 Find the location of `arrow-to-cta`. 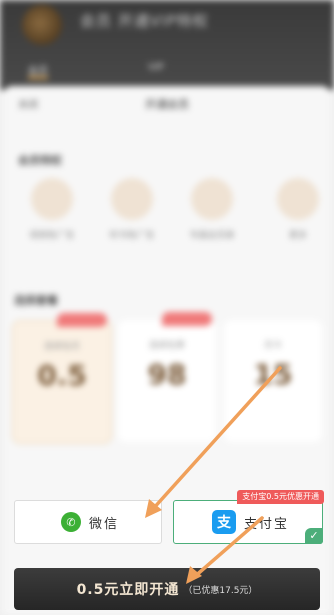

arrow-to-cta is located at coordinates (225, 550).